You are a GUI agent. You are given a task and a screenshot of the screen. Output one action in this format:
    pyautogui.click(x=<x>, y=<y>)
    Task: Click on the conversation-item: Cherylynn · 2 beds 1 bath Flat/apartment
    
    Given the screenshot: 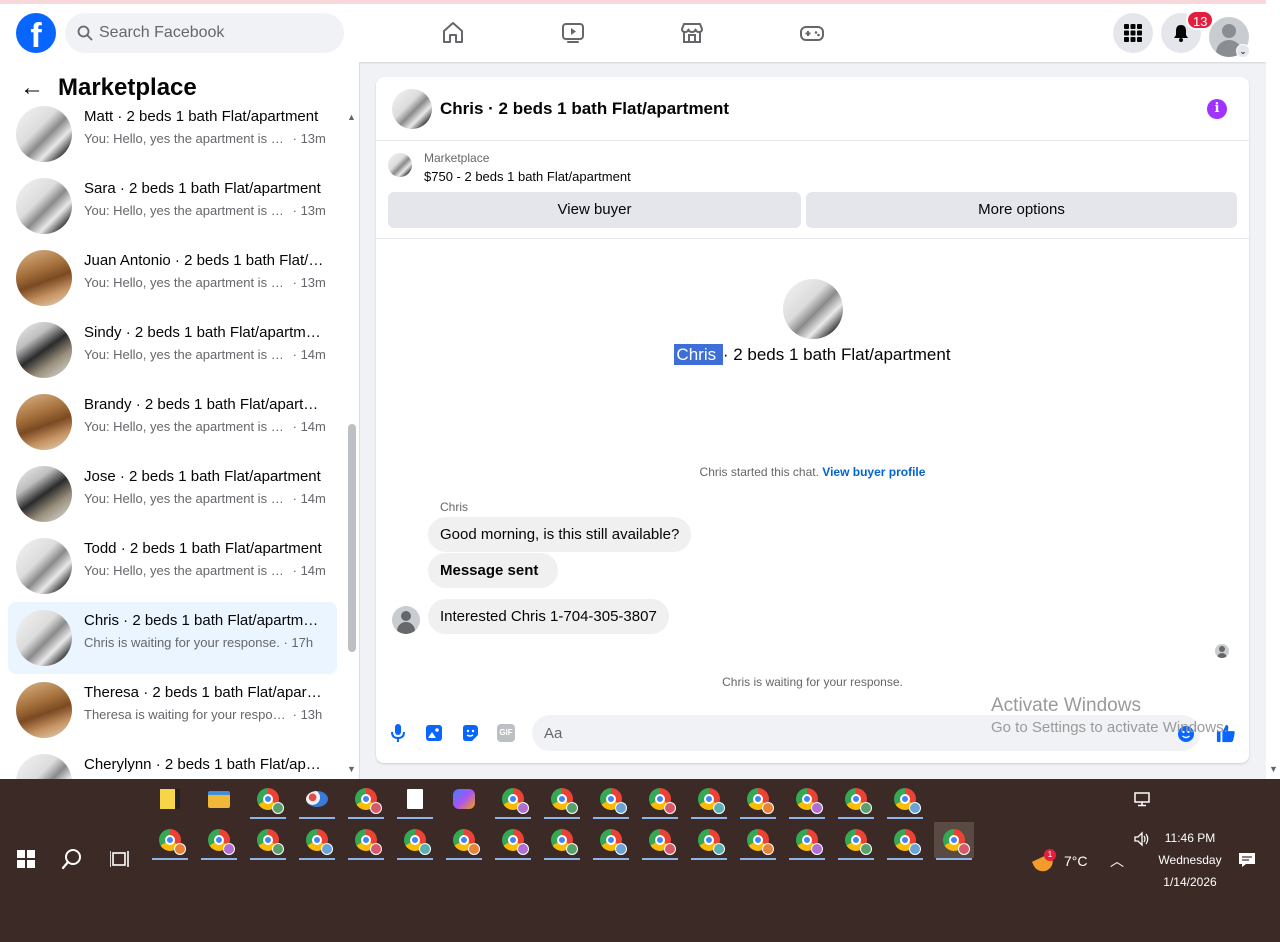 What is the action you would take?
    pyautogui.click(x=172, y=762)
    